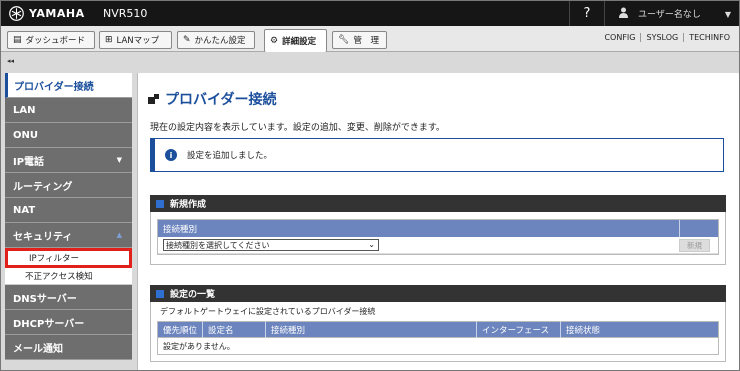 This screenshot has height=371, width=740. Describe the element at coordinates (57, 13) in the screenshot. I see `brand-text: YAMAHA` at that location.